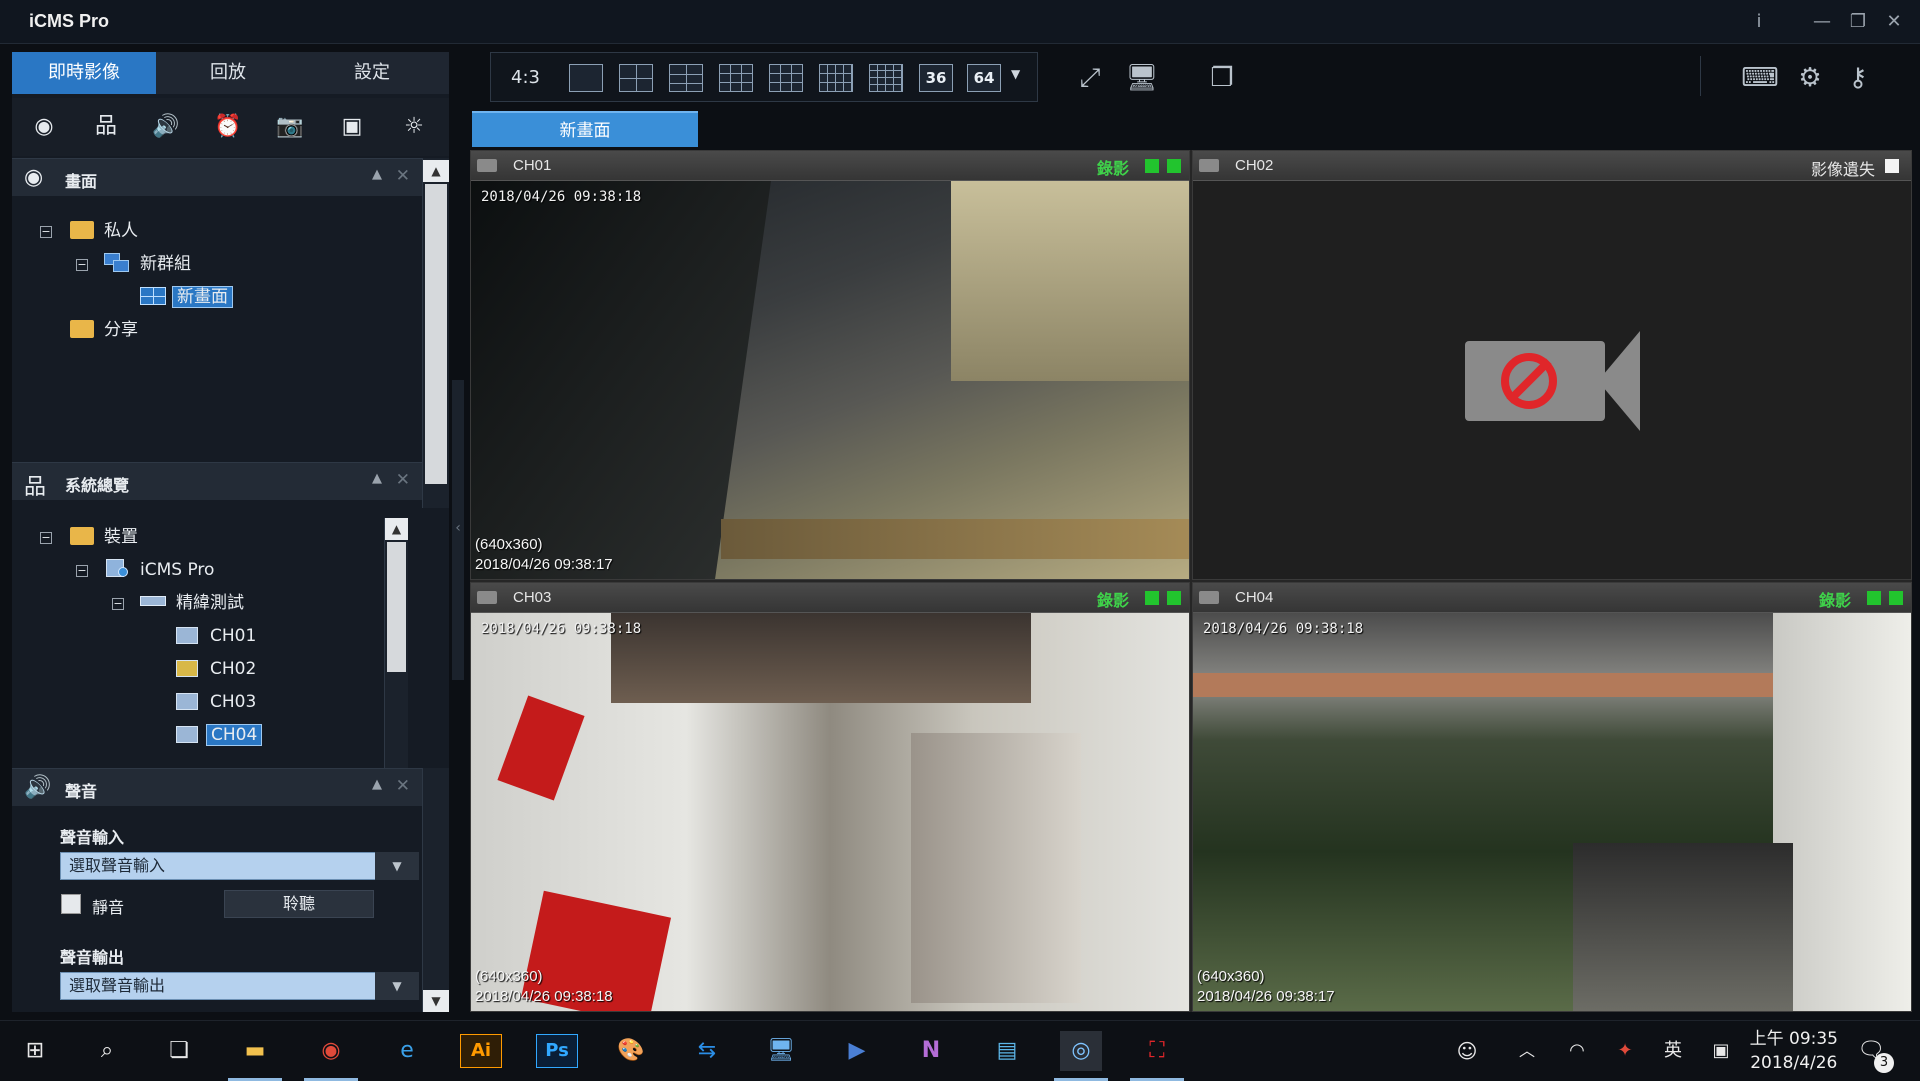 This screenshot has height=1081, width=1920. What do you see at coordinates (35, 1051) in the screenshot?
I see `windows-start-icon: ⊞` at bounding box center [35, 1051].